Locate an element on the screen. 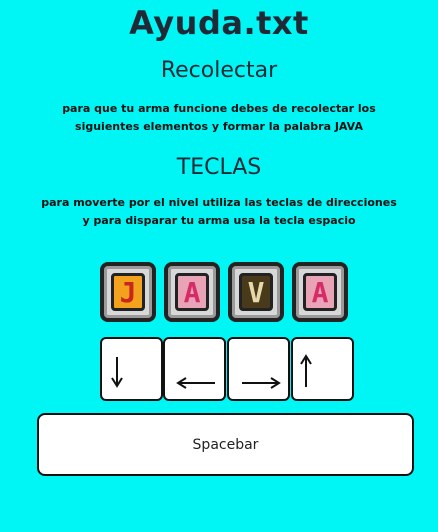 The width and height of the screenshot is (438, 532). up-arrow-key is located at coordinates (322, 369).